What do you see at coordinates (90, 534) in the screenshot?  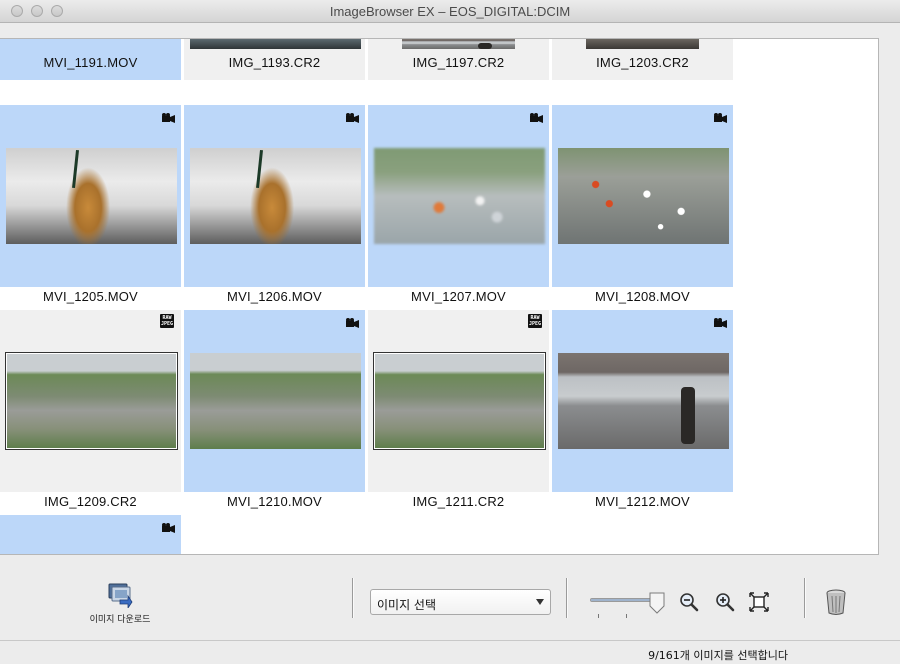 I see `thumbnail-cell` at bounding box center [90, 534].